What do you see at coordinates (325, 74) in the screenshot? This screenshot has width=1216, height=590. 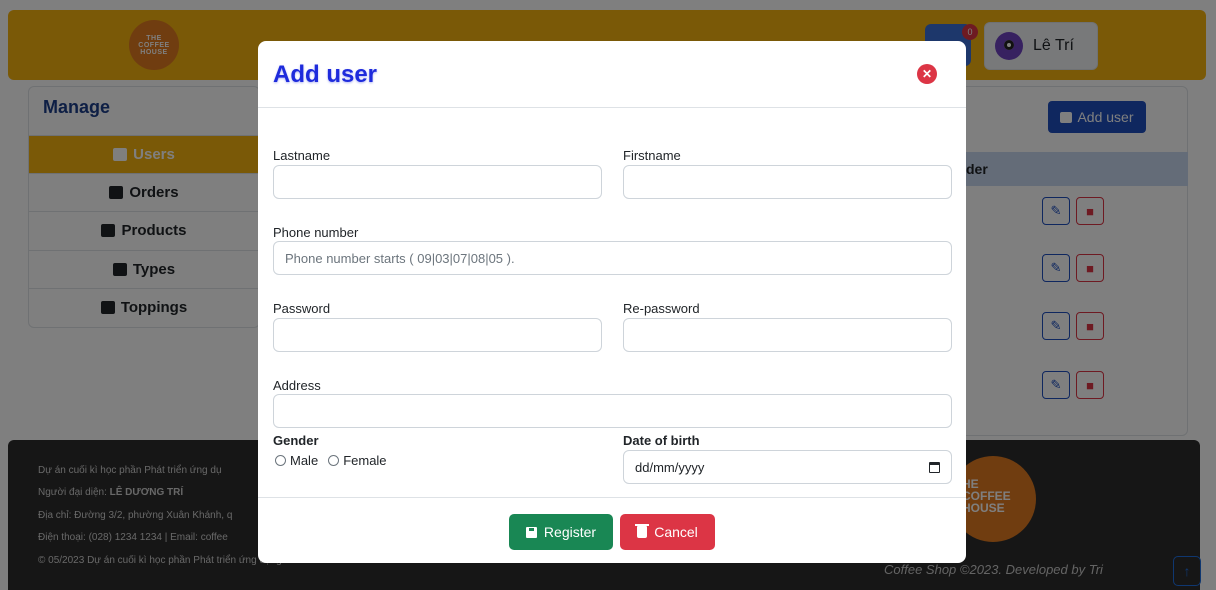 I see `modal-title: Add user` at bounding box center [325, 74].